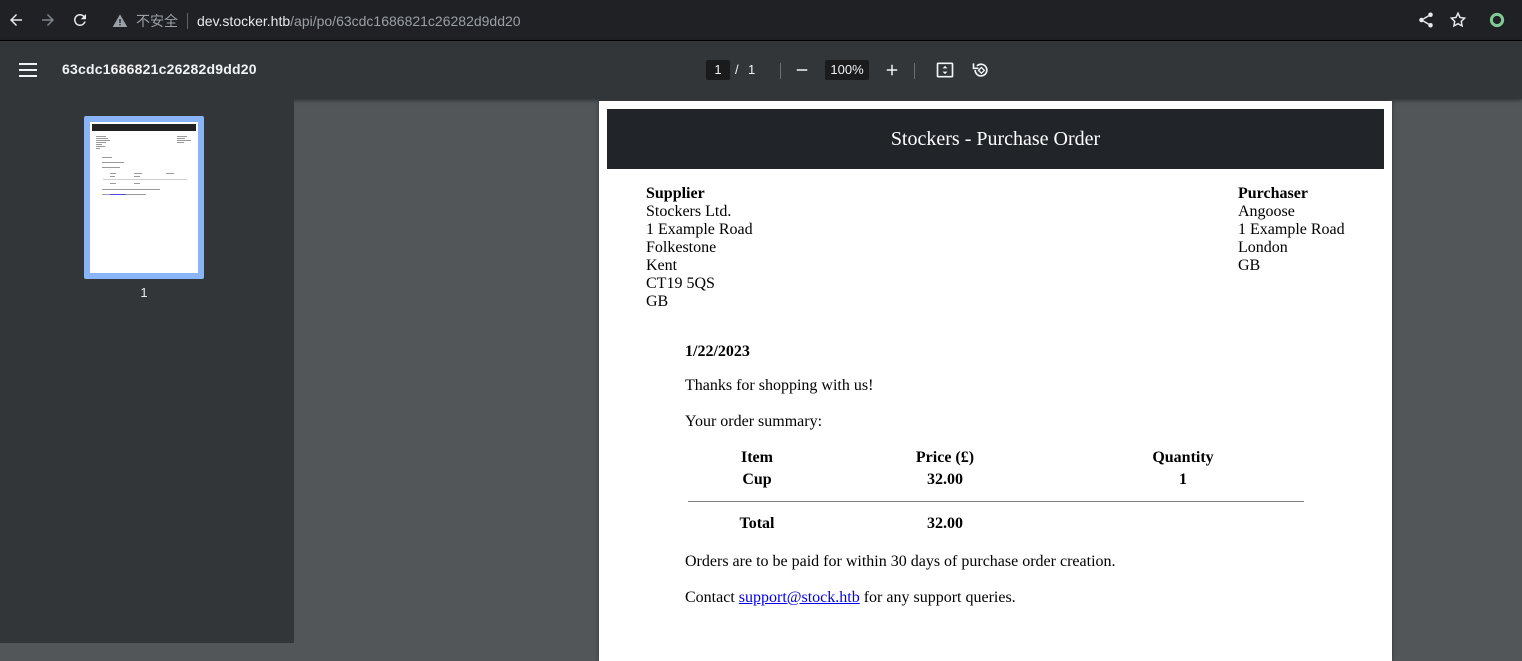 The width and height of the screenshot is (1522, 661). What do you see at coordinates (757, 479) in the screenshot?
I see `cell-item: Cup` at bounding box center [757, 479].